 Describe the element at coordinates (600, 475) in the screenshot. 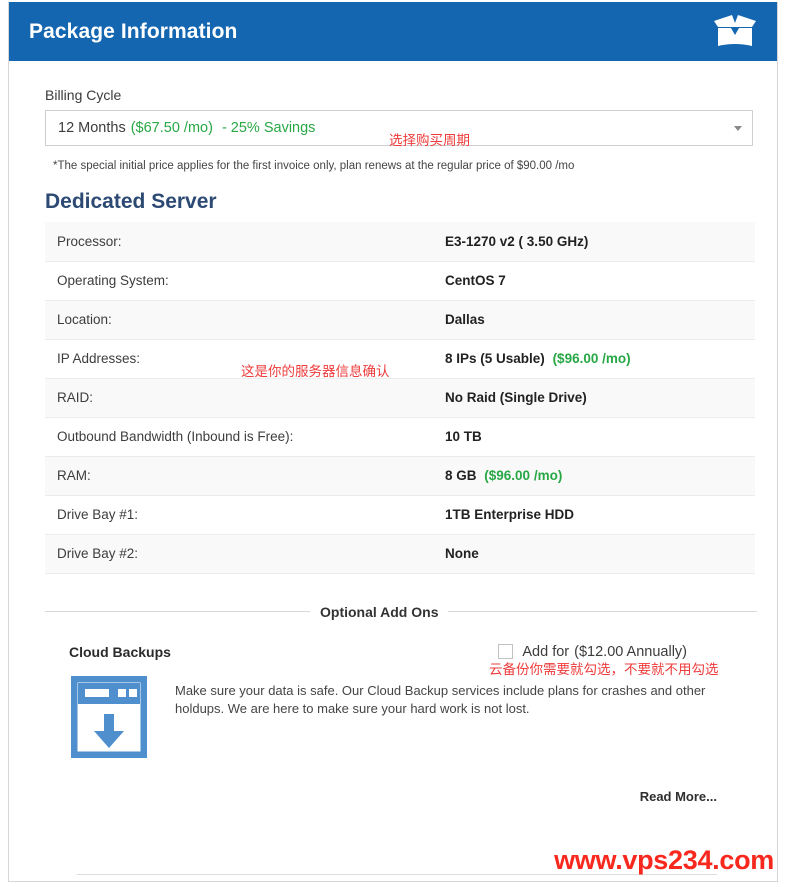

I see `spec-value: 8 GB ($96.00 /mo)` at that location.